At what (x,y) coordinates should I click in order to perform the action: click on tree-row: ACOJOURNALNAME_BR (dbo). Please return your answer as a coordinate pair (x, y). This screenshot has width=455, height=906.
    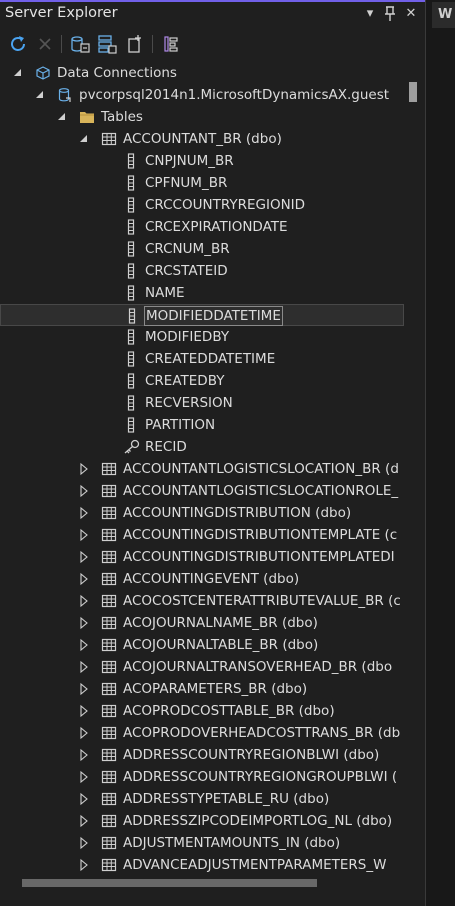
    Looking at the image, I should click on (202, 623).